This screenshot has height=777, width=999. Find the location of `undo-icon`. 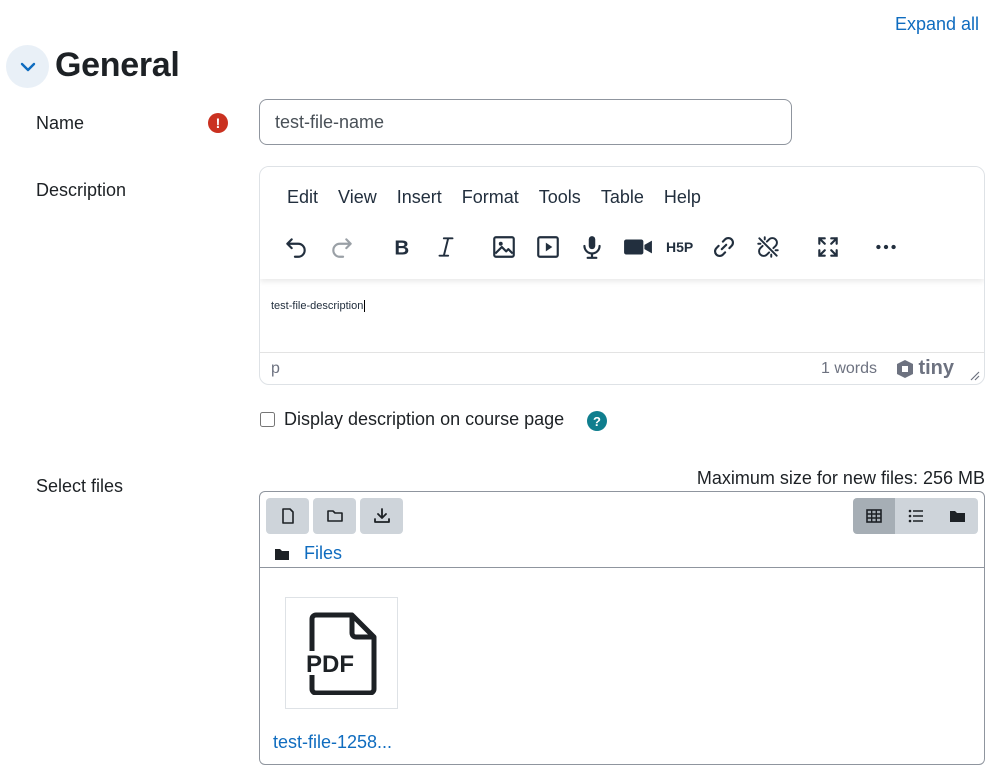

undo-icon is located at coordinates (296, 248).